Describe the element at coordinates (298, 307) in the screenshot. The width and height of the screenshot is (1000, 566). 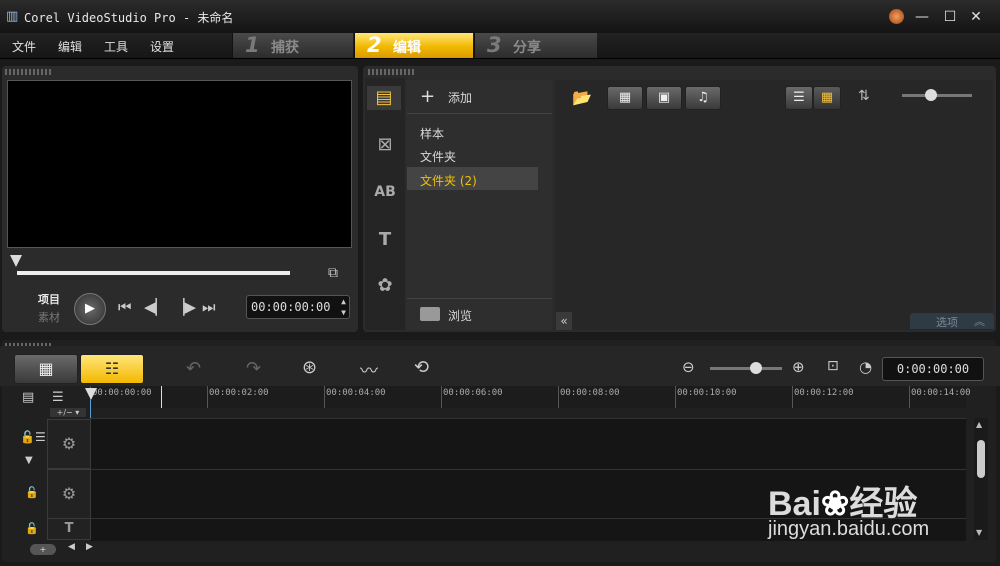
I see `preview-timecode: 00:00:00:00 ▲ ▼` at that location.